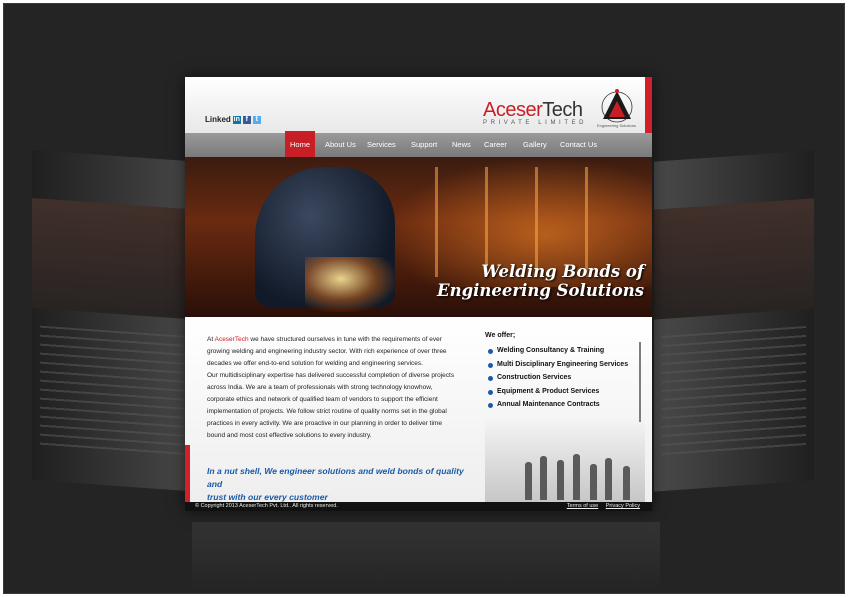 This screenshot has height=597, width=848. I want to click on banner-tagline: Welding Bonds of Engineering Solutions, so click(540, 281).